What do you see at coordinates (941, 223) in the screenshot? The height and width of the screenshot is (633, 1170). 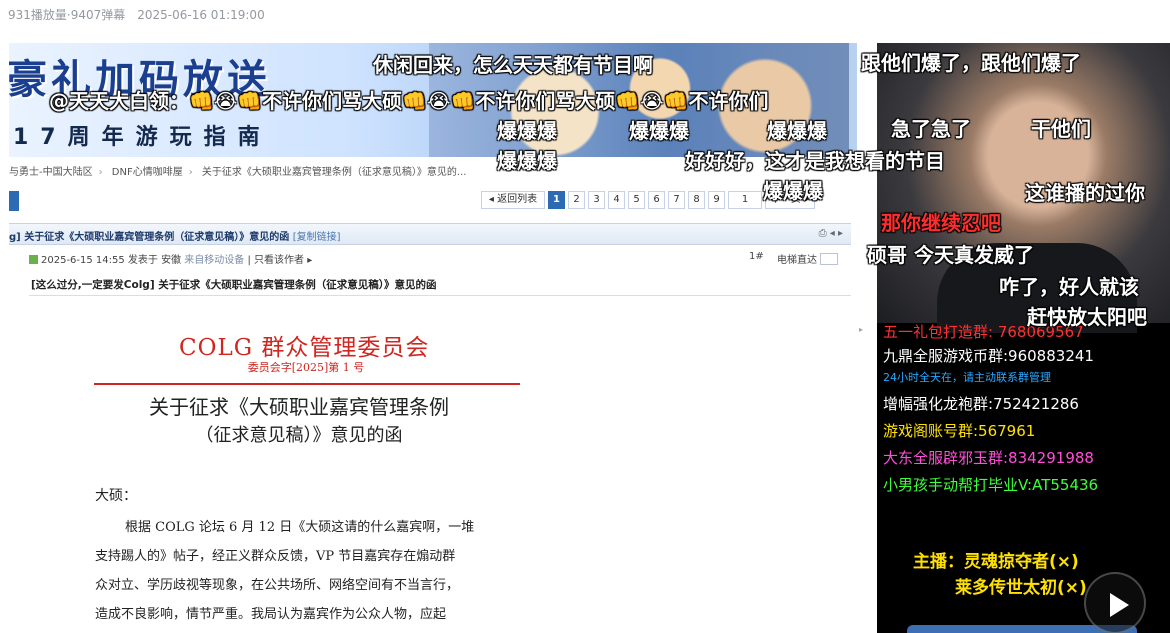 I see `danmaku-comment: 那你继续忍吧` at bounding box center [941, 223].